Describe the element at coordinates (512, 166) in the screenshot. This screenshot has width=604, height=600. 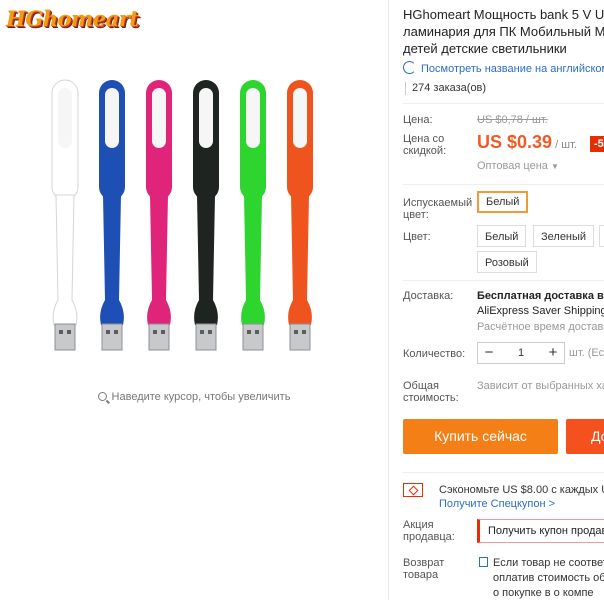
I see `wholesale-text: Оптовая цена` at that location.